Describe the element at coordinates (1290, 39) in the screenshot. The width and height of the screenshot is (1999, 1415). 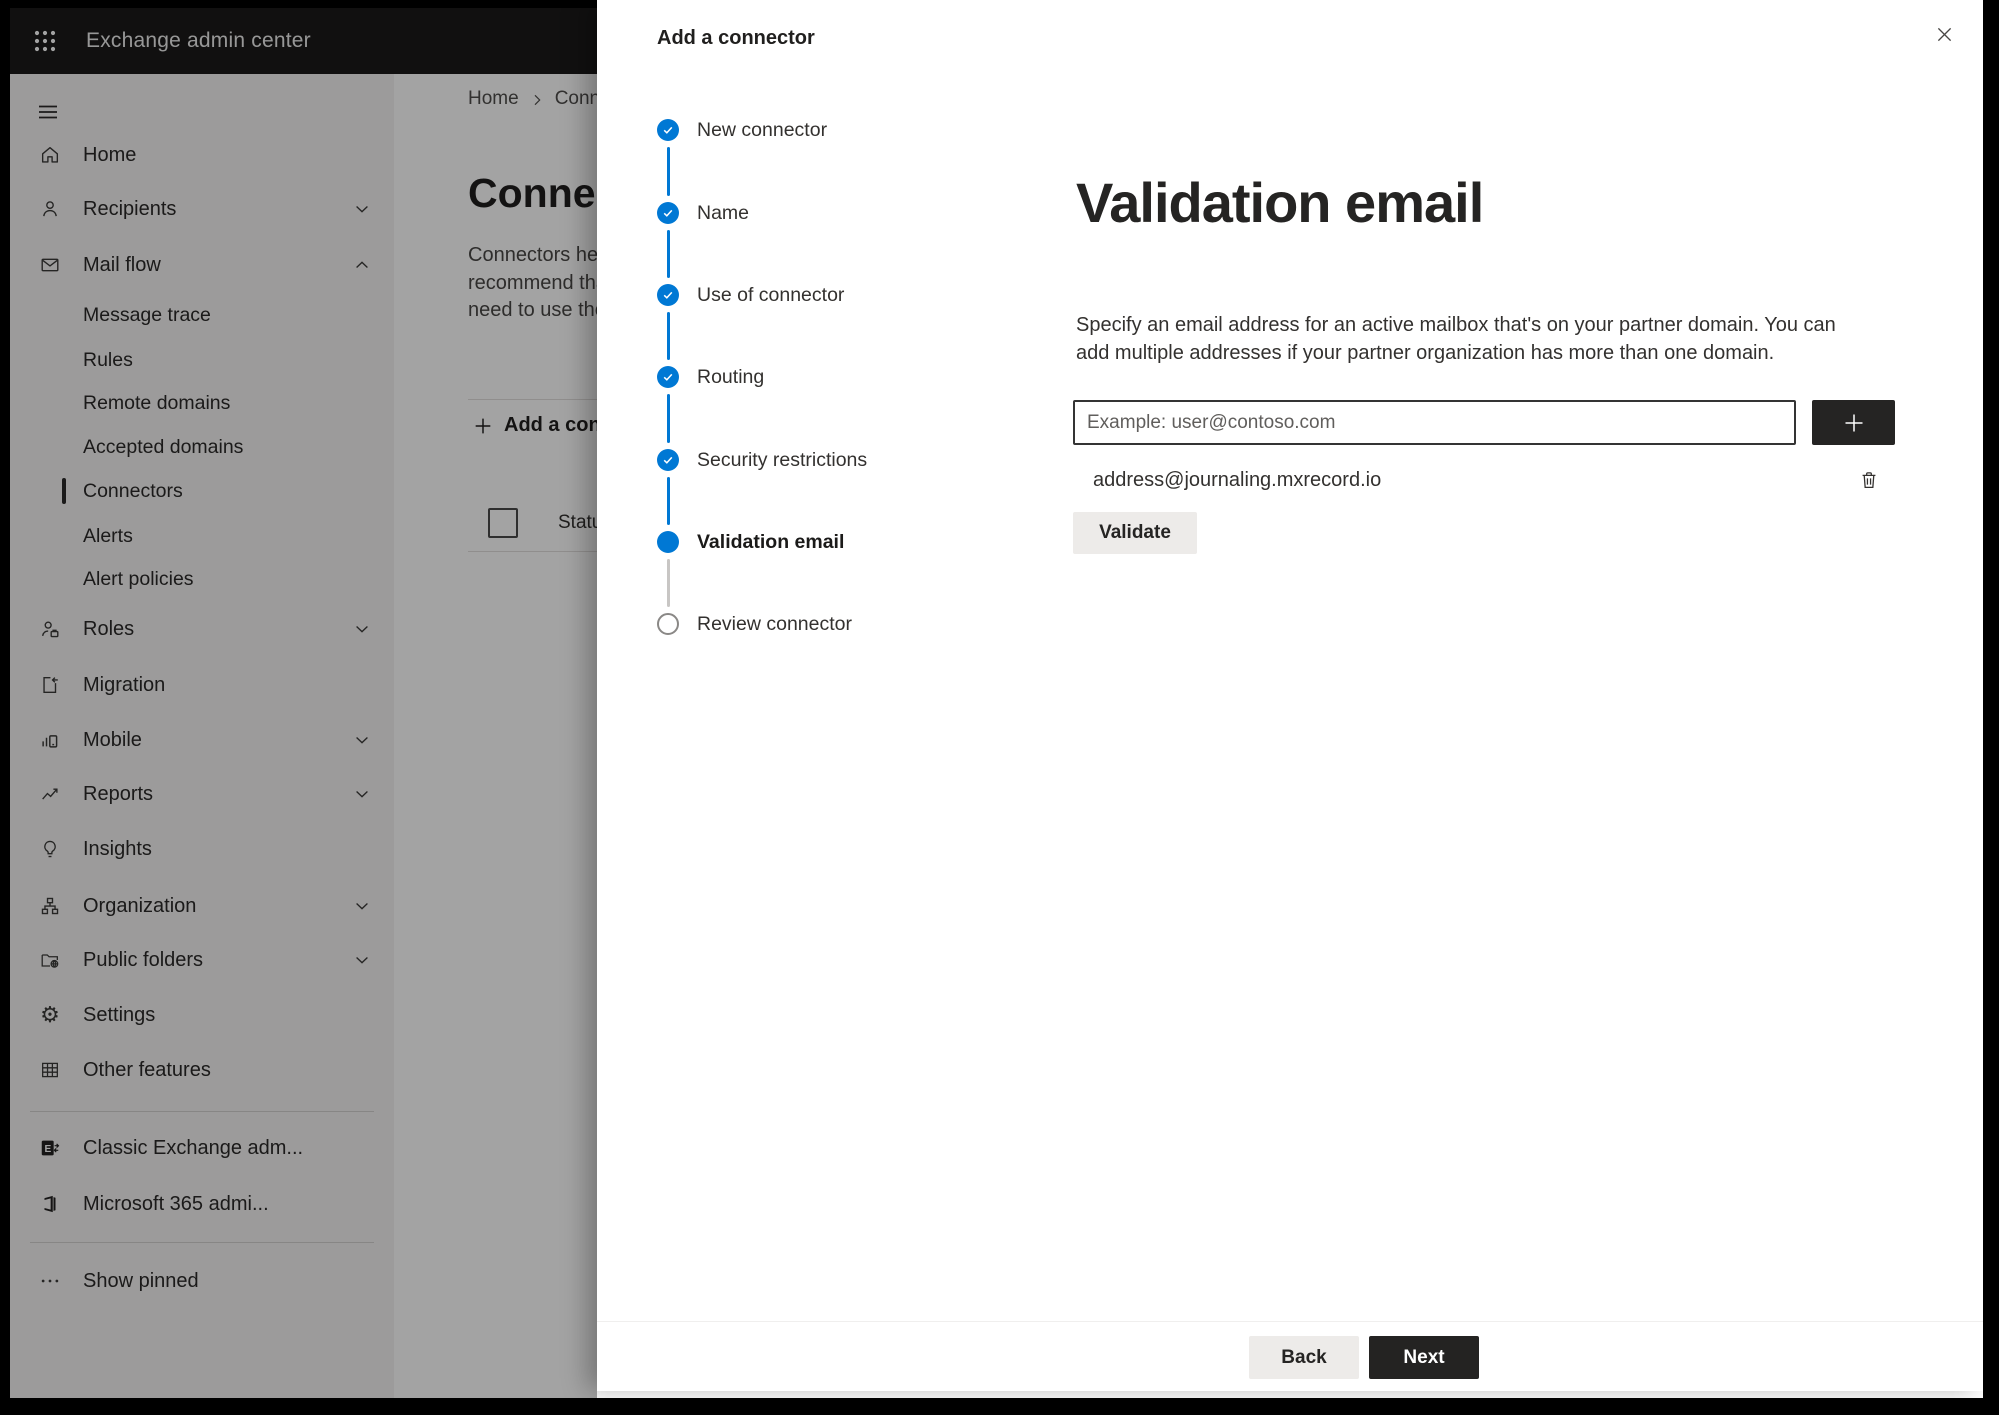
I see `modal-header: Add a connector` at that location.